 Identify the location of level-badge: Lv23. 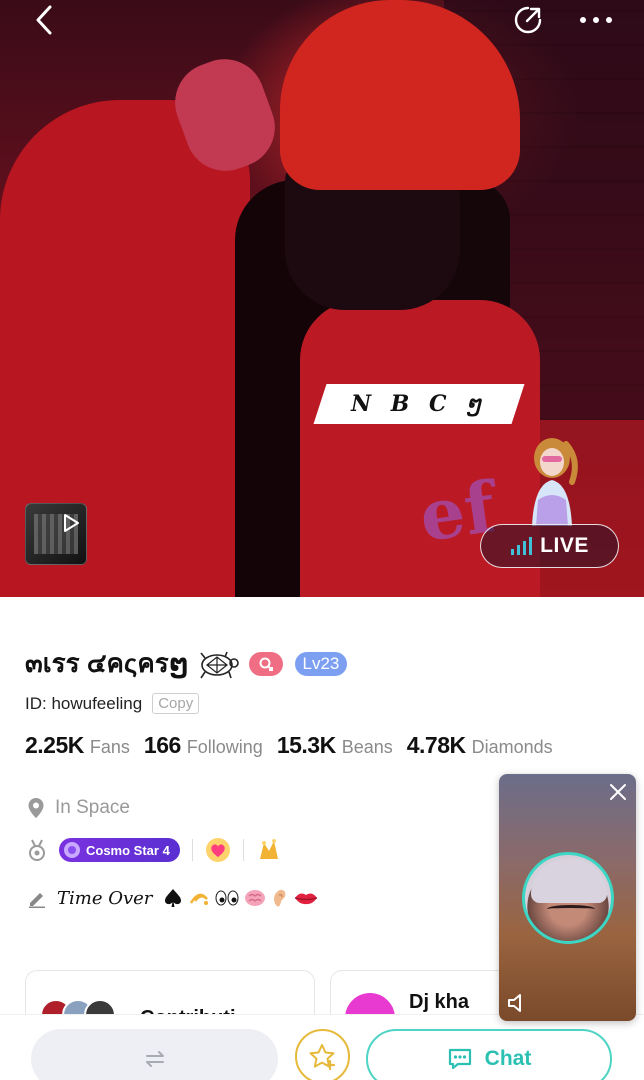
(321, 663).